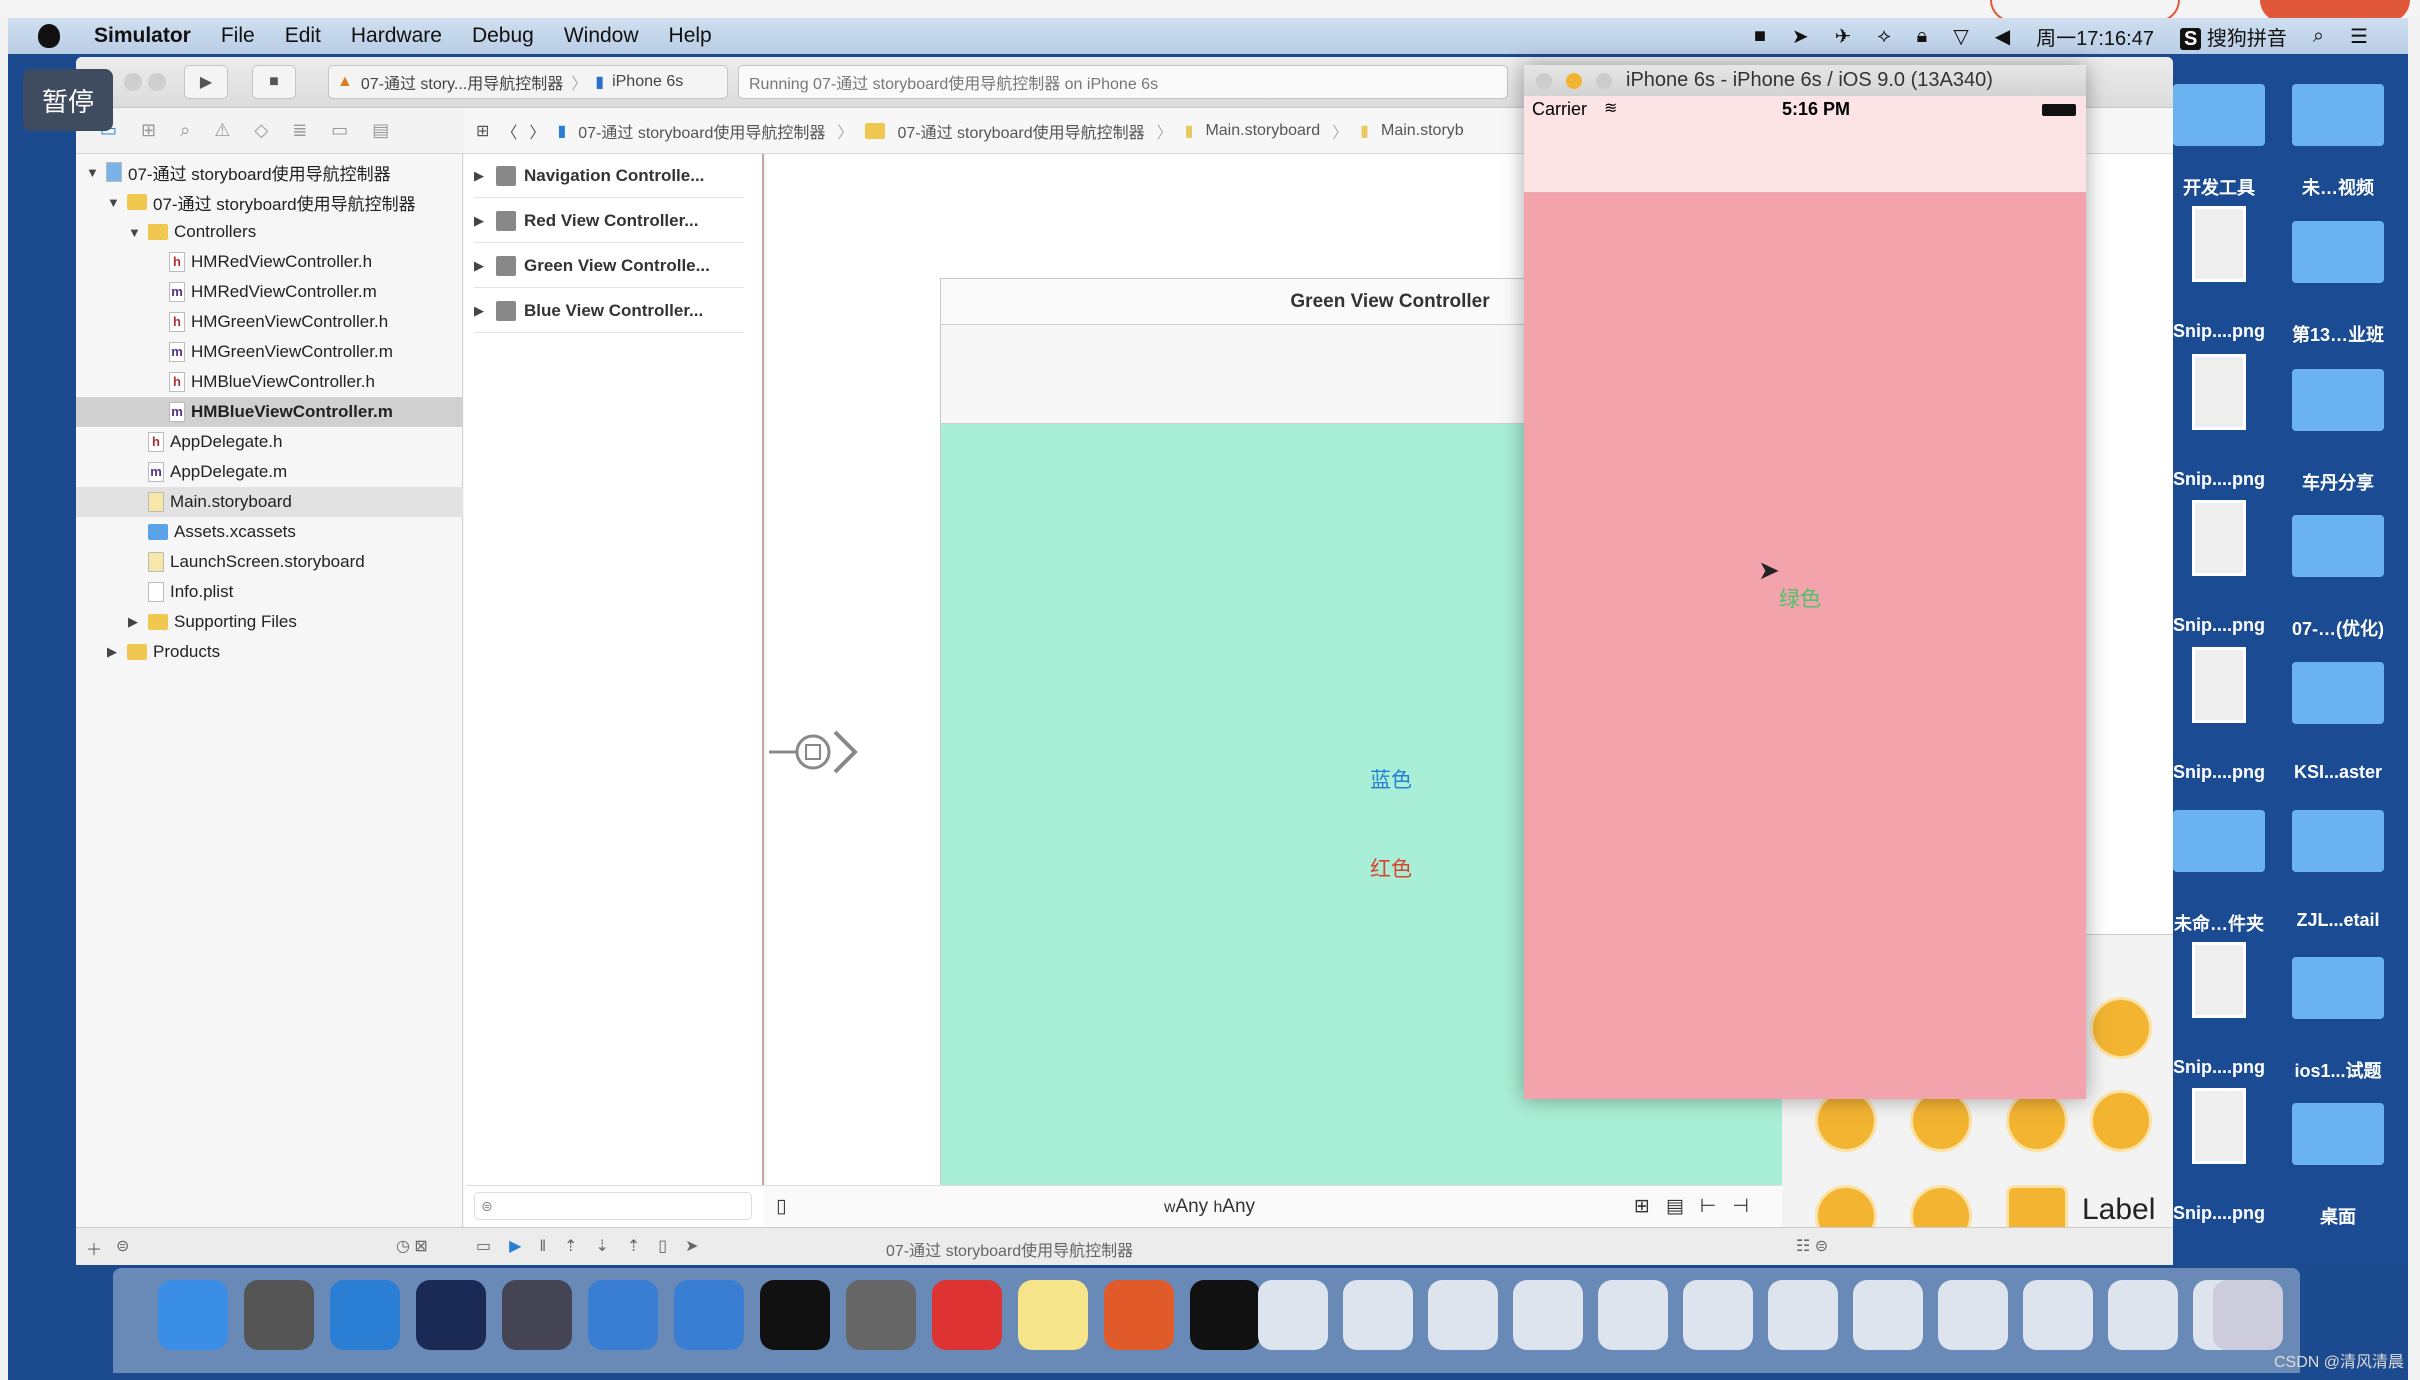 This screenshot has width=2420, height=1380. Describe the element at coordinates (1941, 1121) in the screenshot. I see `tab-bar-controller-icon` at that location.